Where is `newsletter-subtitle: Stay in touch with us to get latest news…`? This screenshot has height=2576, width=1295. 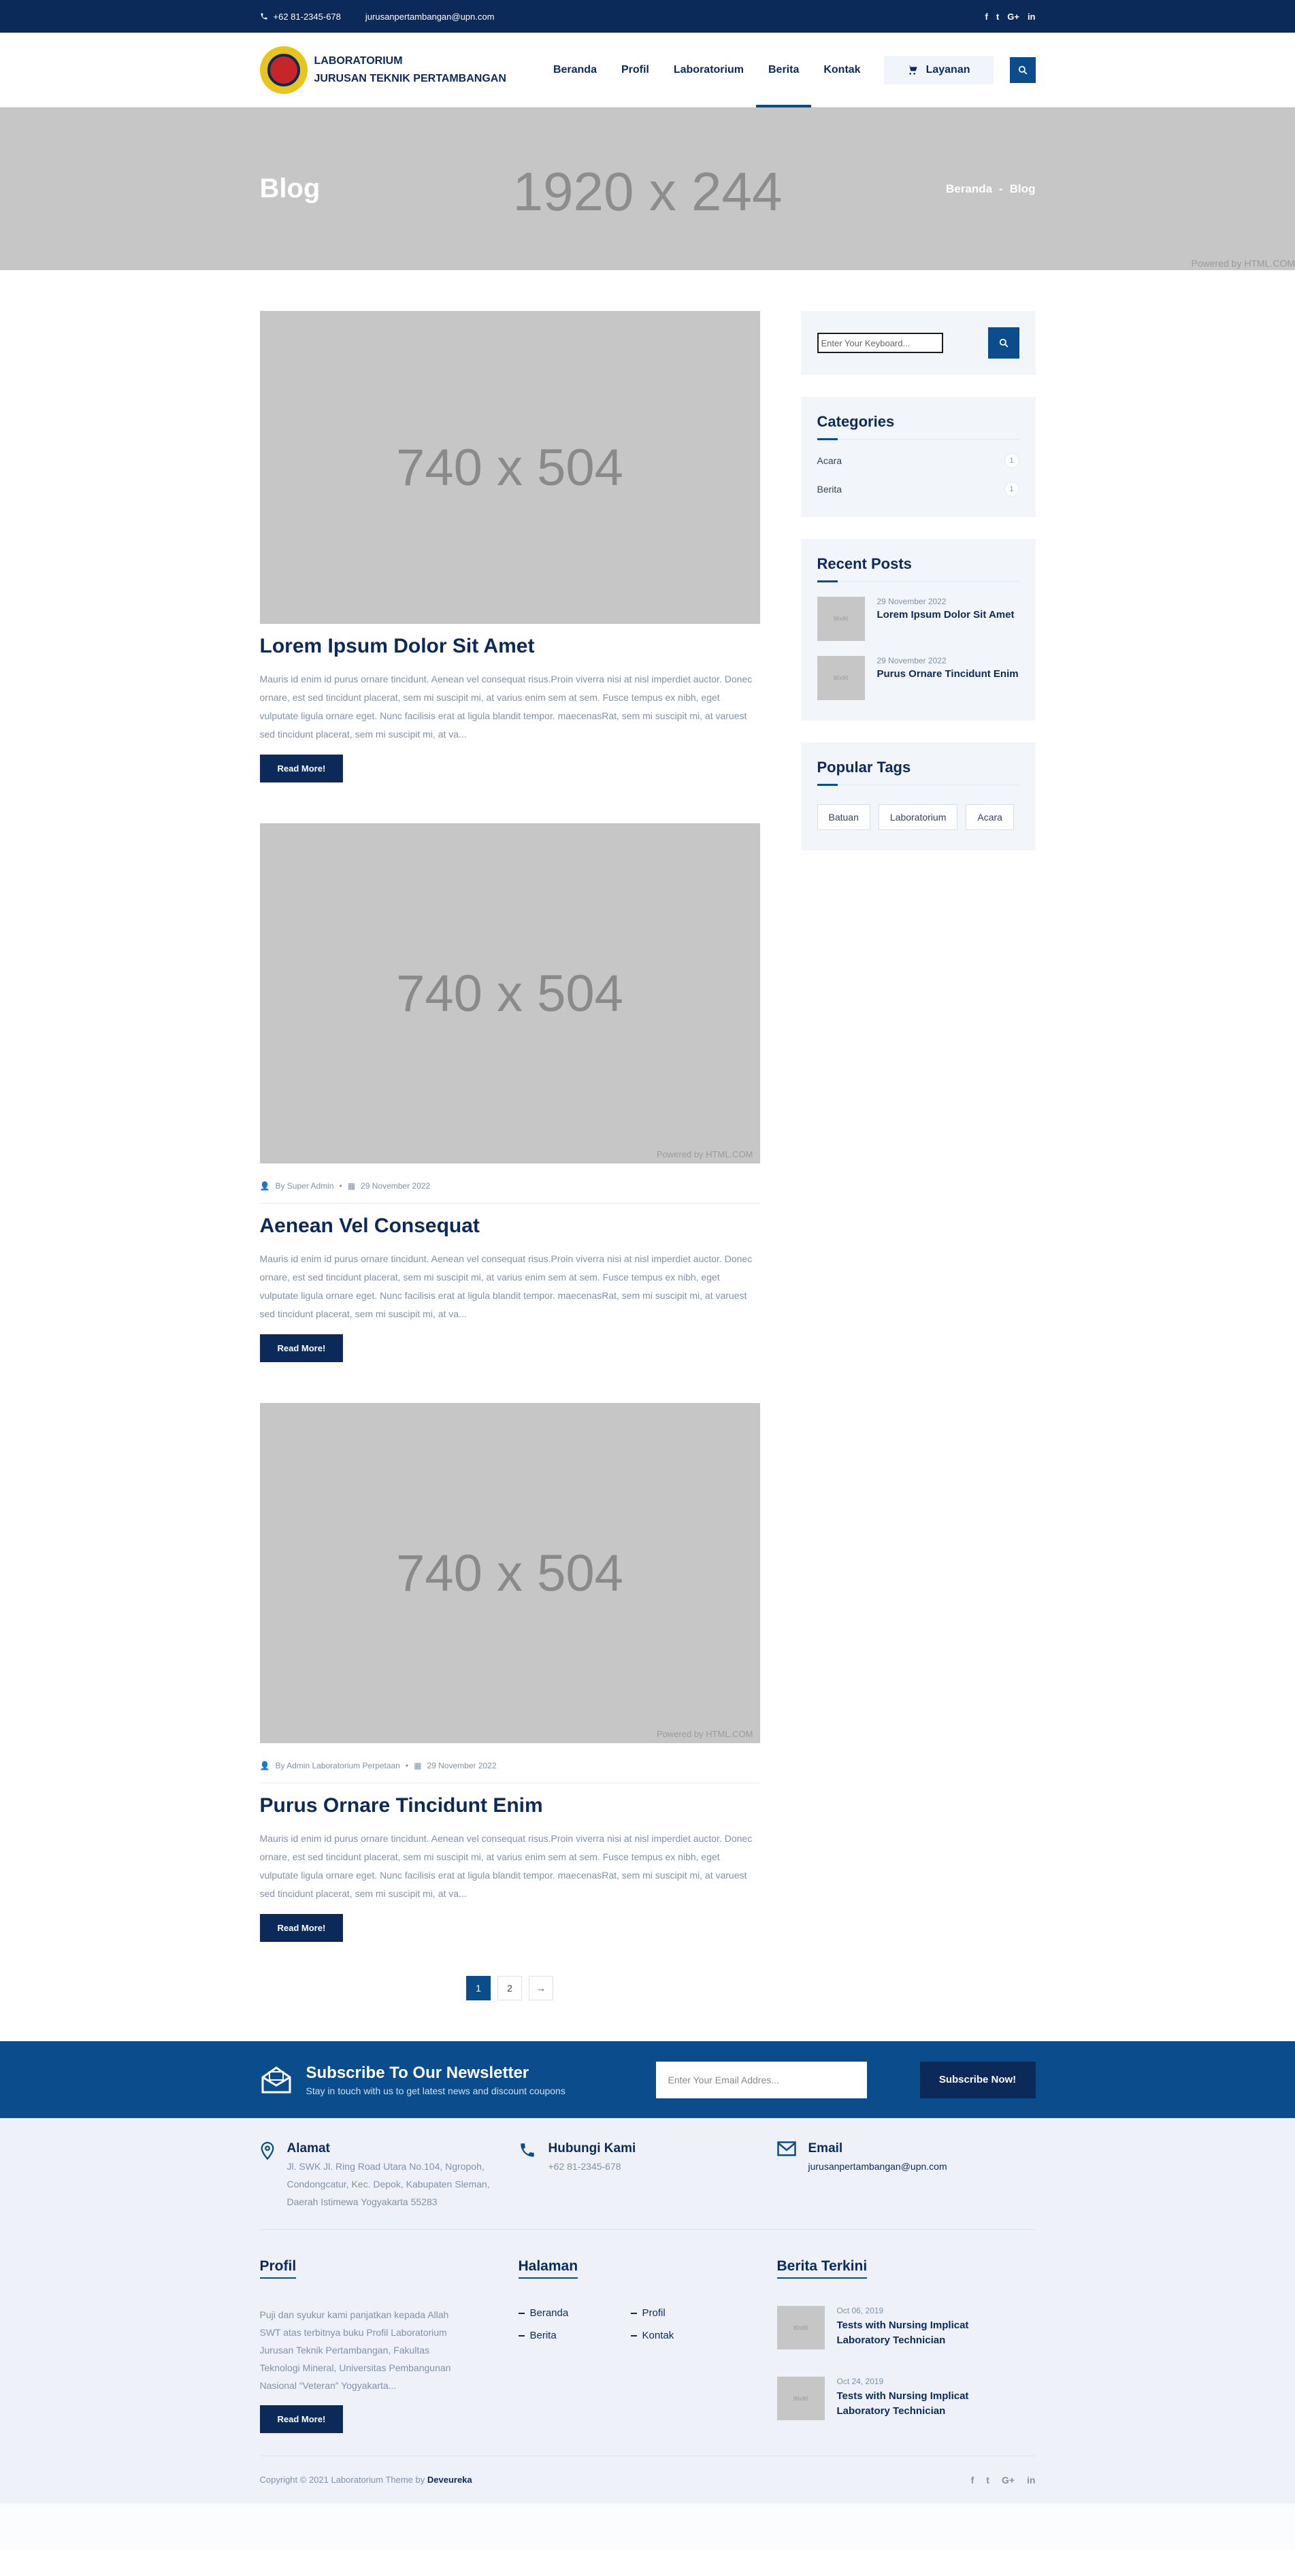 newsletter-subtitle: Stay in touch with us to get latest news… is located at coordinates (435, 2091).